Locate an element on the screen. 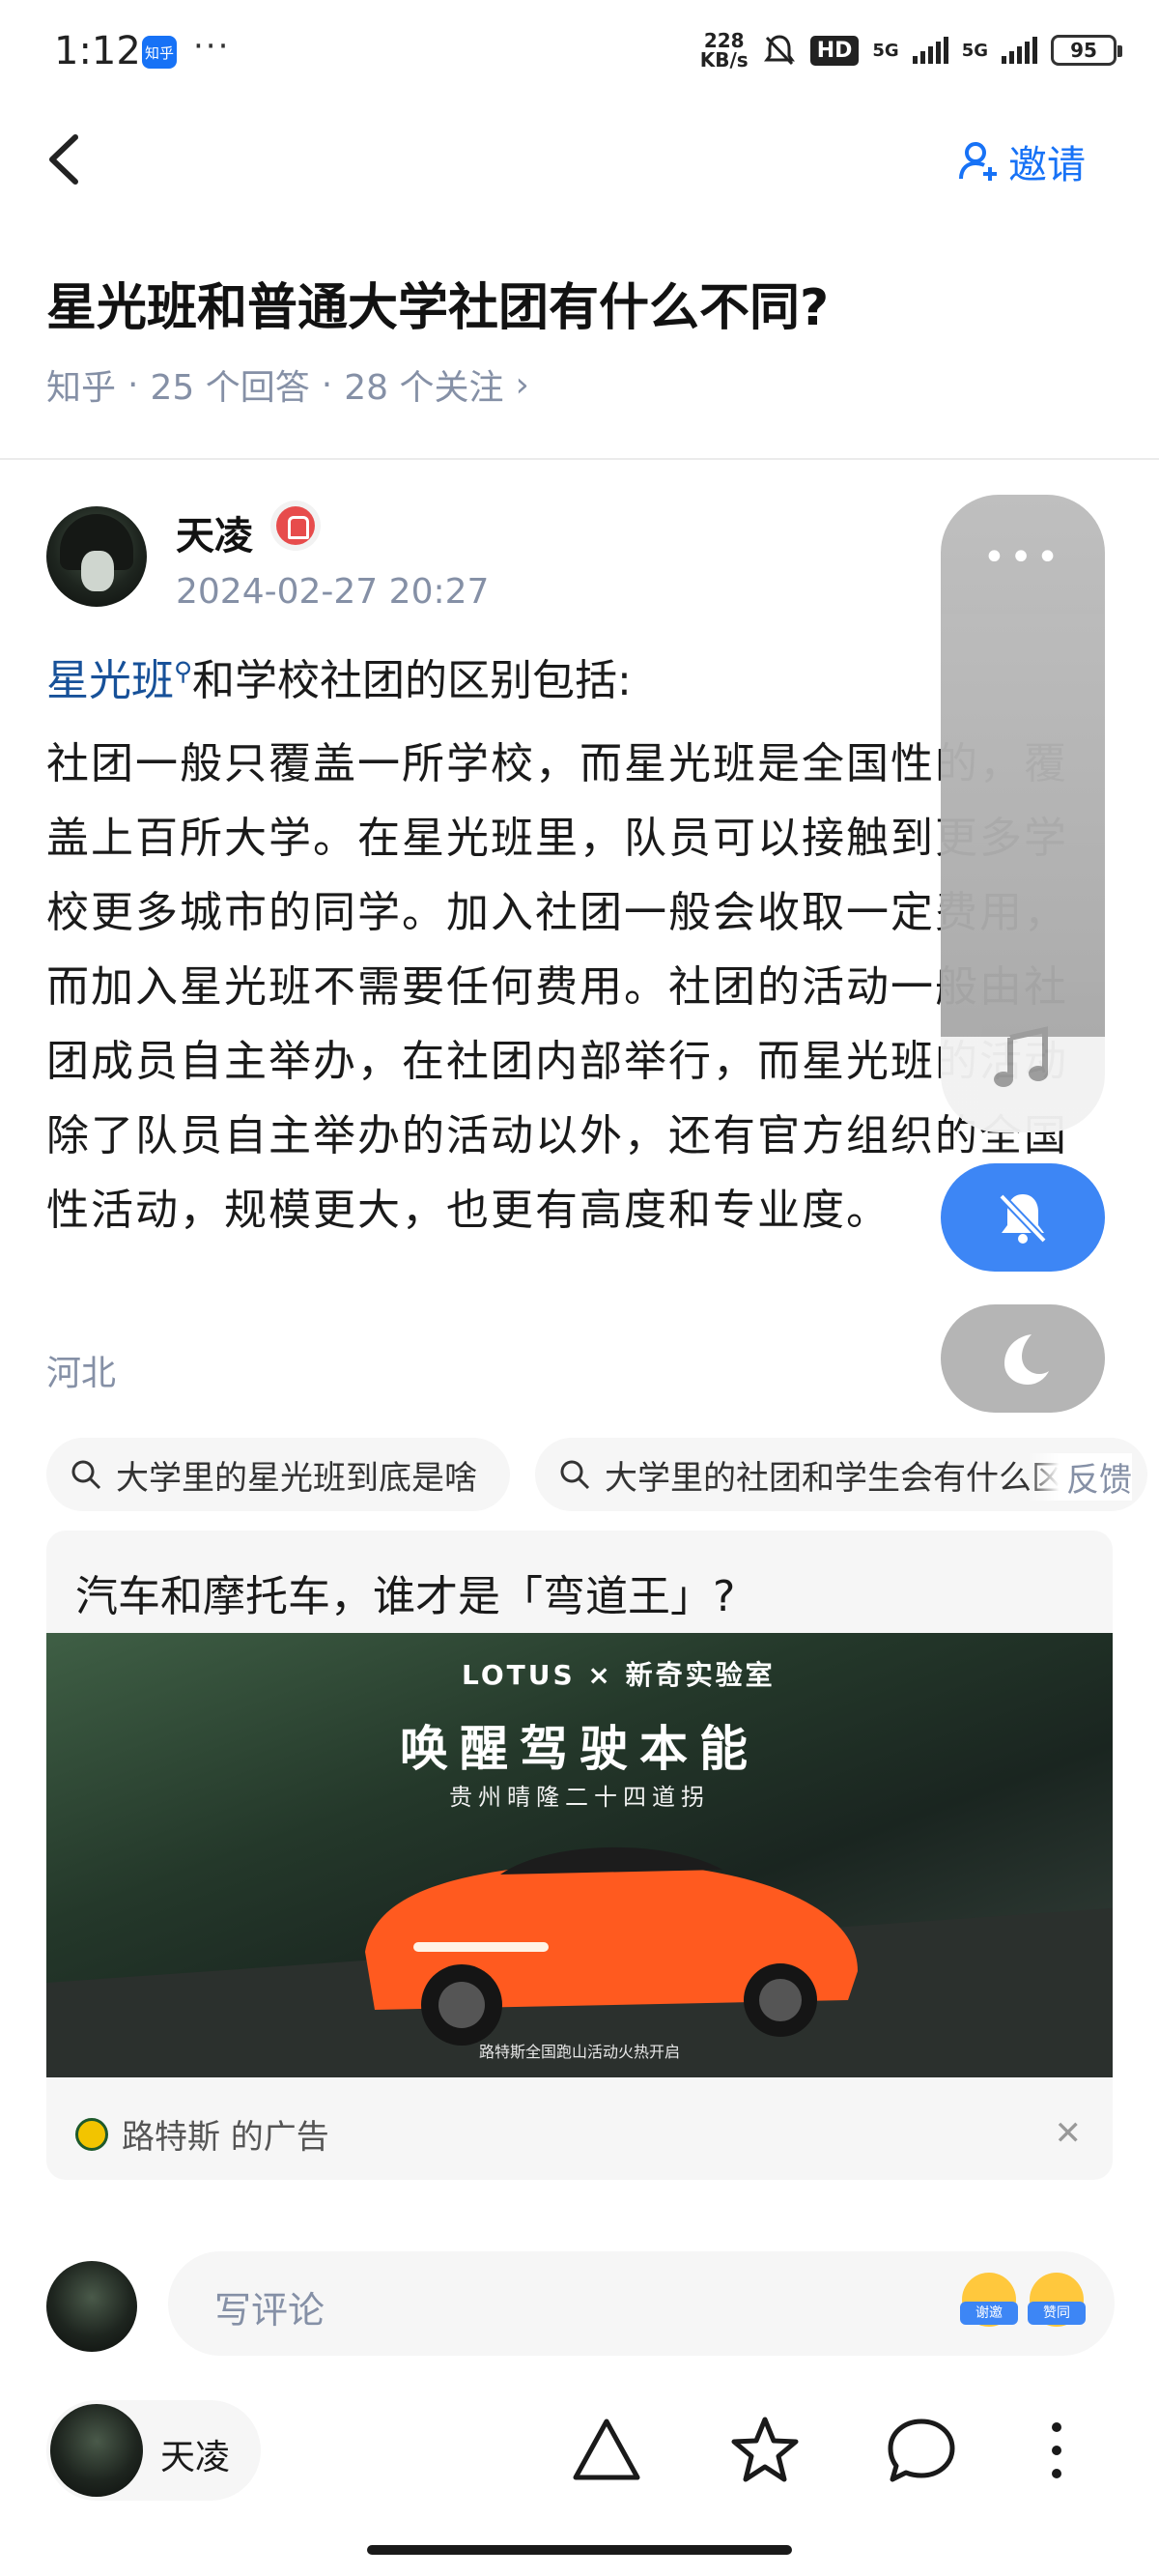  ad-subline: 贵州晴隆二十四道拐 is located at coordinates (579, 1798).